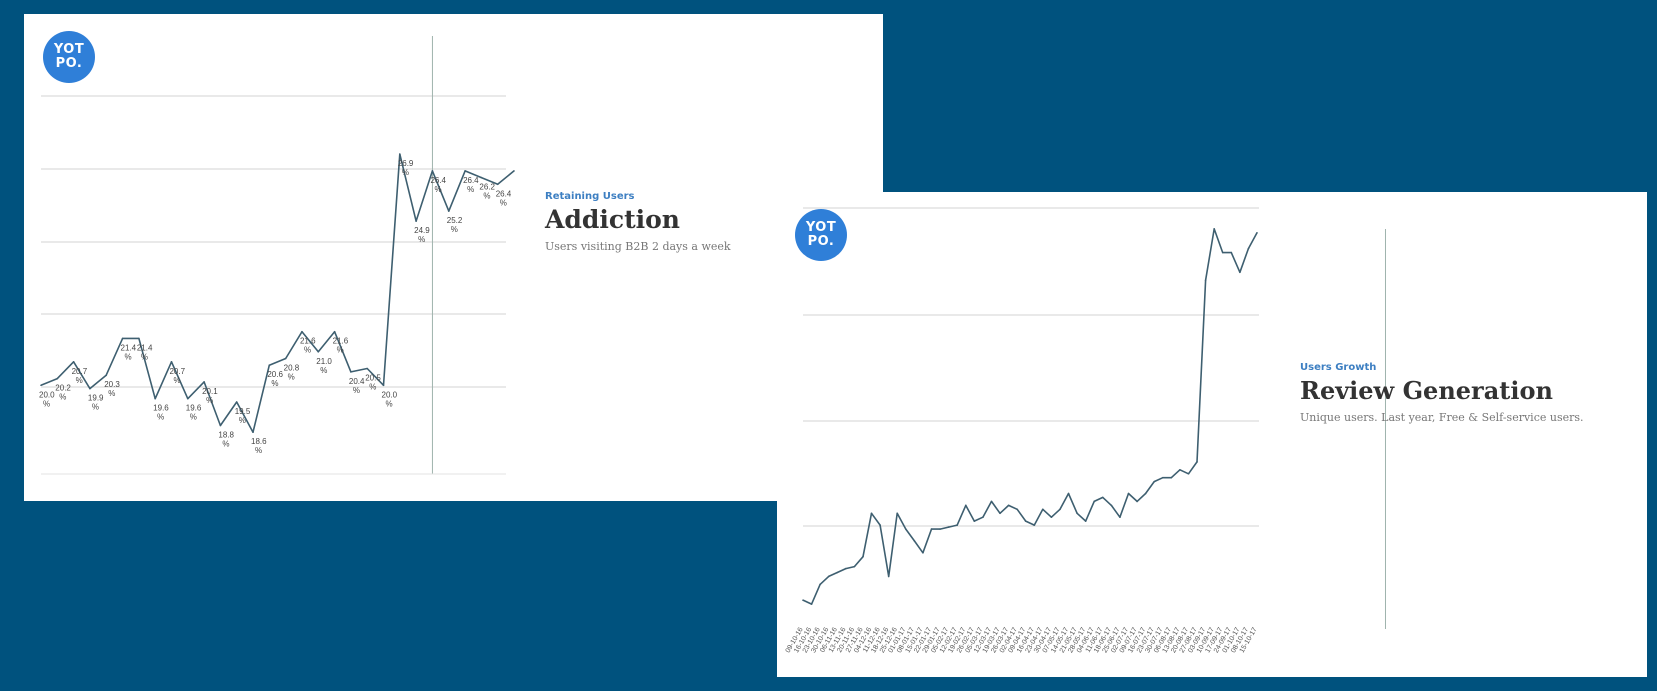  What do you see at coordinates (638, 246) in the screenshot?
I see `addiction-subtitle: Users visiting B2B 2 days a week` at bounding box center [638, 246].